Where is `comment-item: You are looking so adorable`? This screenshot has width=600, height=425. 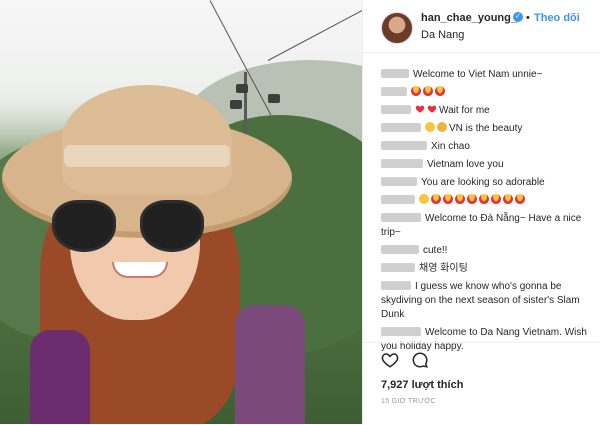
comment-item: You are looking so adorable is located at coordinates (486, 183).